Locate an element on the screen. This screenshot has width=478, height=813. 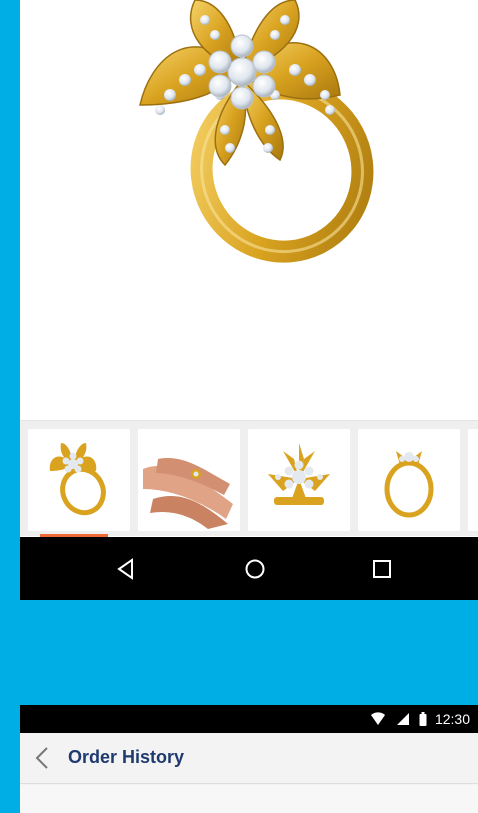
back-button is located at coordinates (43, 758).